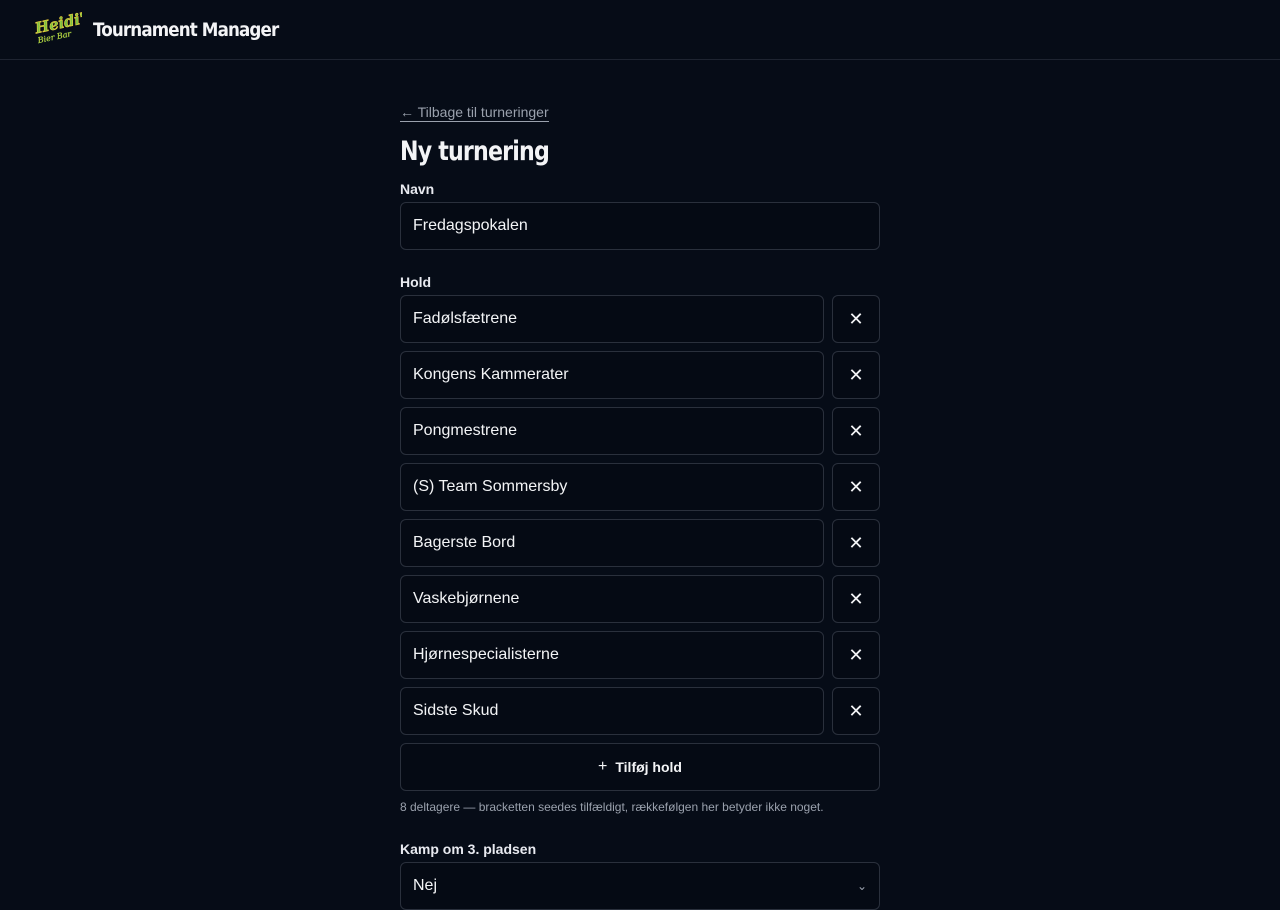  Describe the element at coordinates (465, 430) in the screenshot. I see `team-name: Pongmestrene` at that location.